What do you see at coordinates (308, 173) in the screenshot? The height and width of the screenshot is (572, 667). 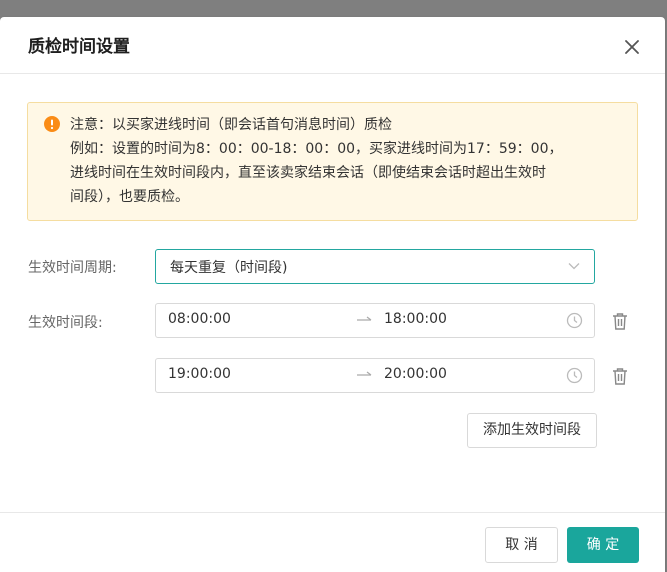 I see `notice-line: 进线时间在生效时间段内，直至该卖家结束会话（即使结束会话时超出生效时` at bounding box center [308, 173].